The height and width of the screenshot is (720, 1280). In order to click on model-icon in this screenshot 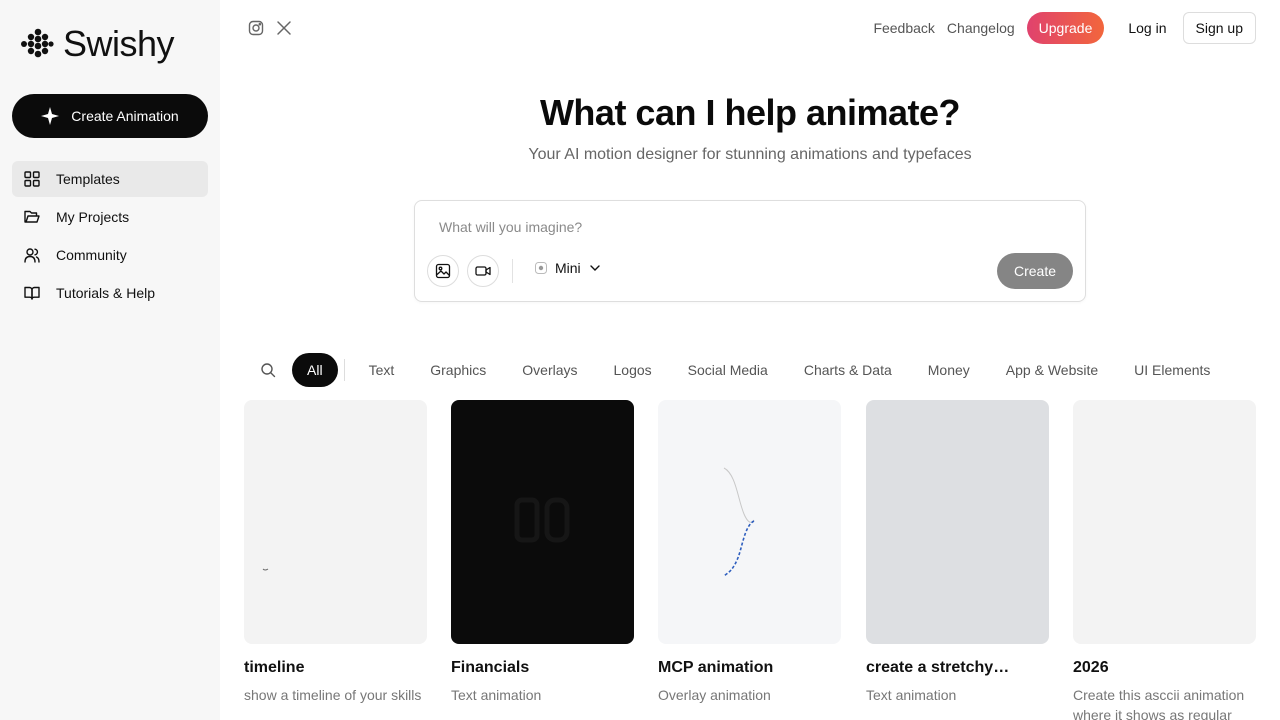, I will do `click(541, 268)`.